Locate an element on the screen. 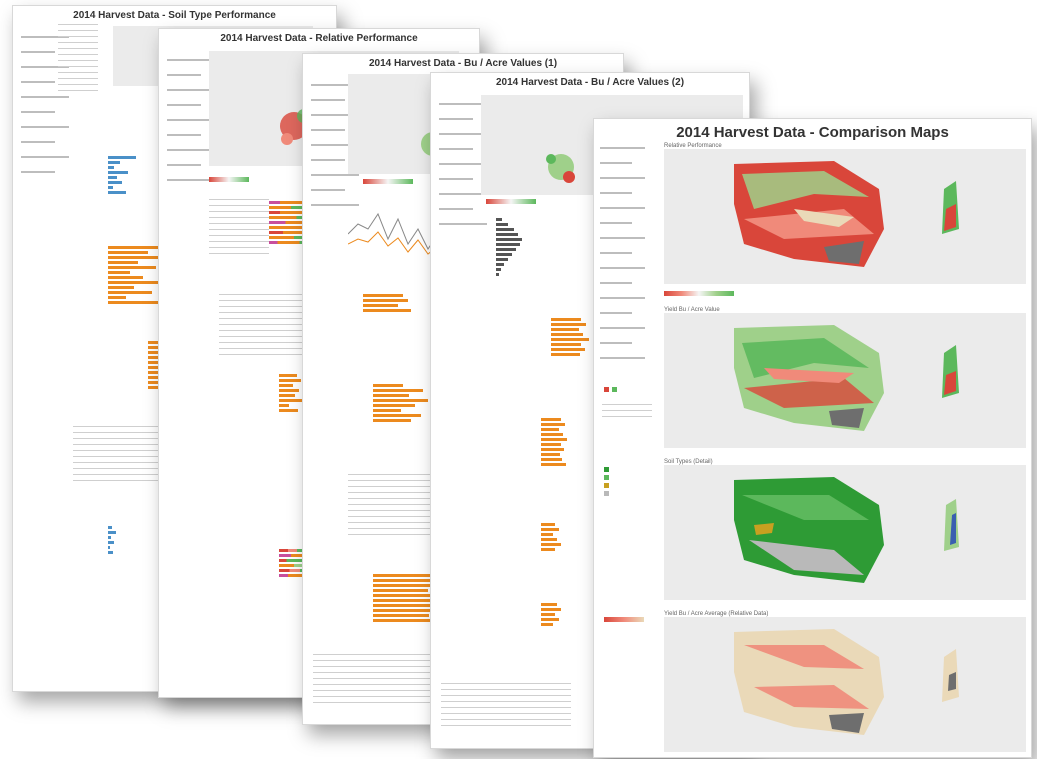 This screenshot has height=759, width=1037. sheet-title: 2014 Harvest Data - Bu / Acre Values (2) is located at coordinates (590, 82).